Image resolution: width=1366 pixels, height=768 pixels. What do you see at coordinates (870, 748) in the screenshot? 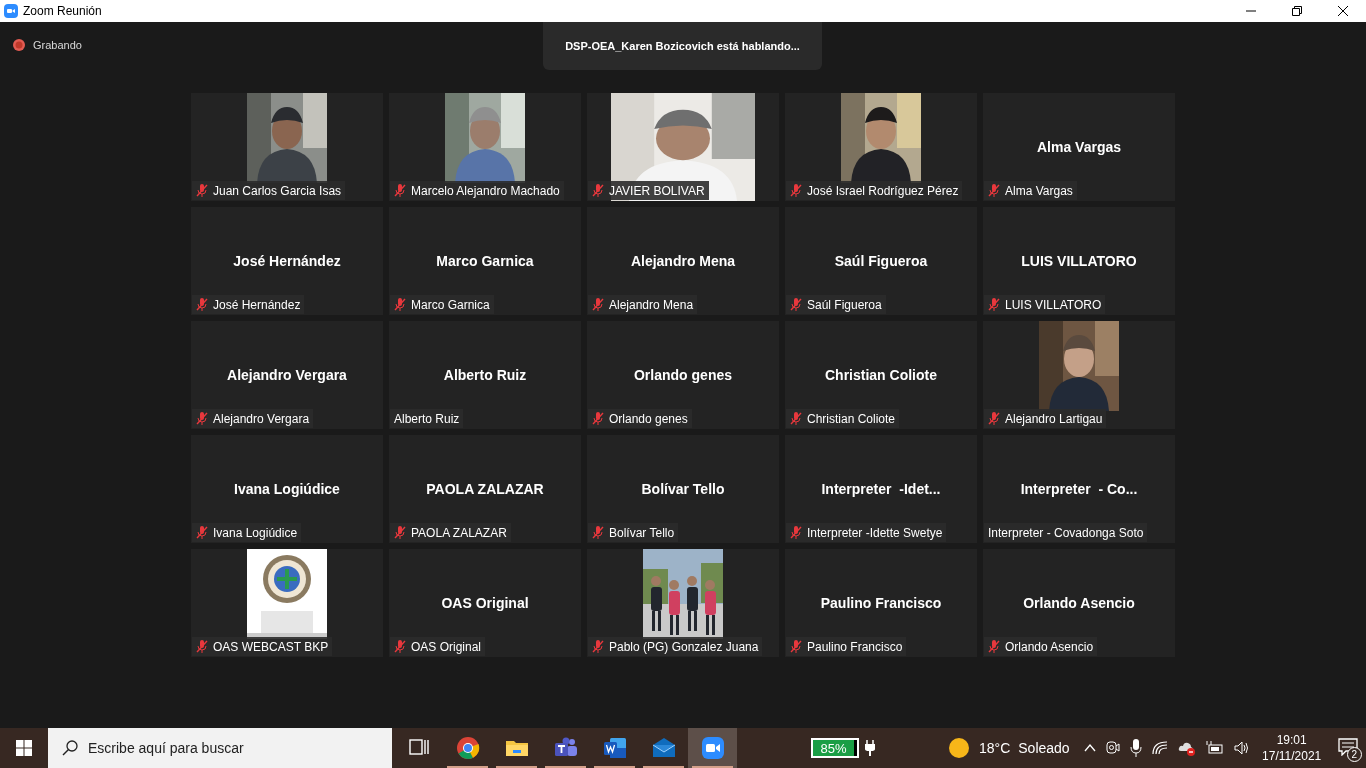
I see `plug-icon` at bounding box center [870, 748].